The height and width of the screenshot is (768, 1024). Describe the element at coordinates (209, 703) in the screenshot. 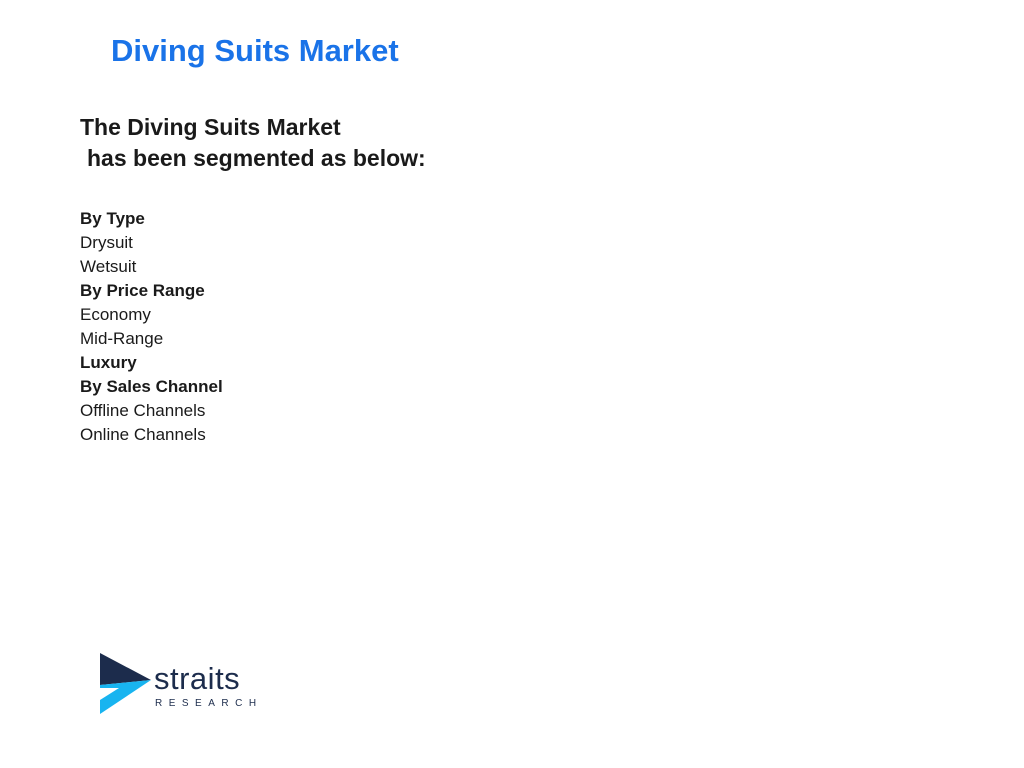

I see `logo-subtext: RESEARCH` at that location.